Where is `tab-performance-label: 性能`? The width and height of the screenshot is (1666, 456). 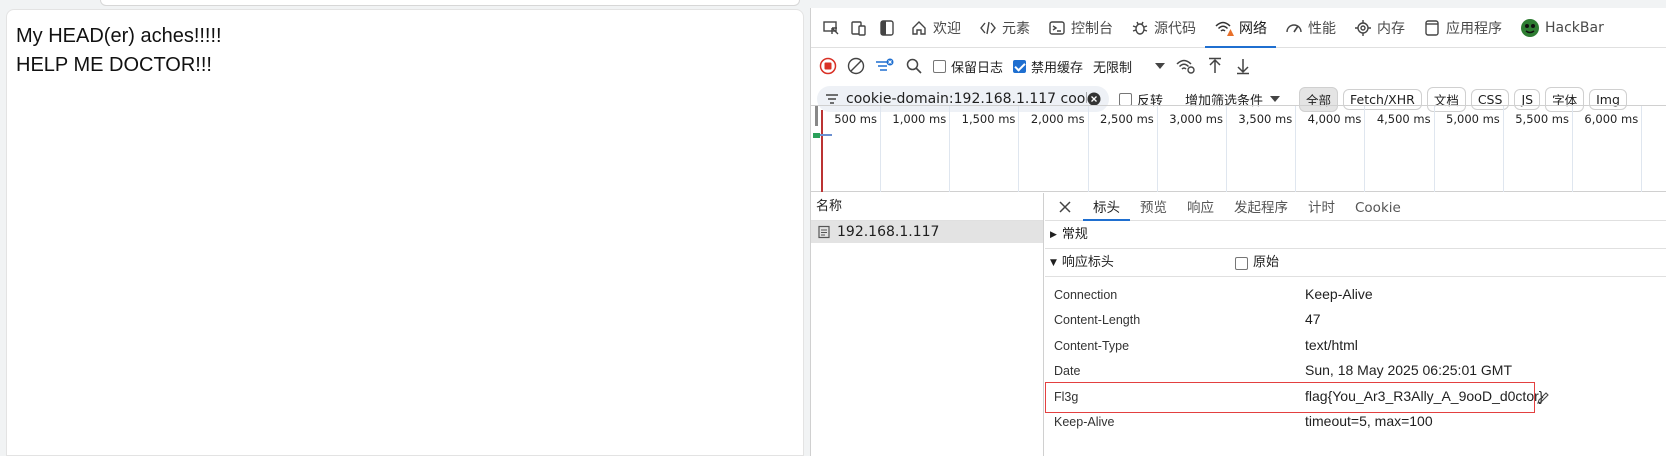 tab-performance-label: 性能 is located at coordinates (1322, 28).